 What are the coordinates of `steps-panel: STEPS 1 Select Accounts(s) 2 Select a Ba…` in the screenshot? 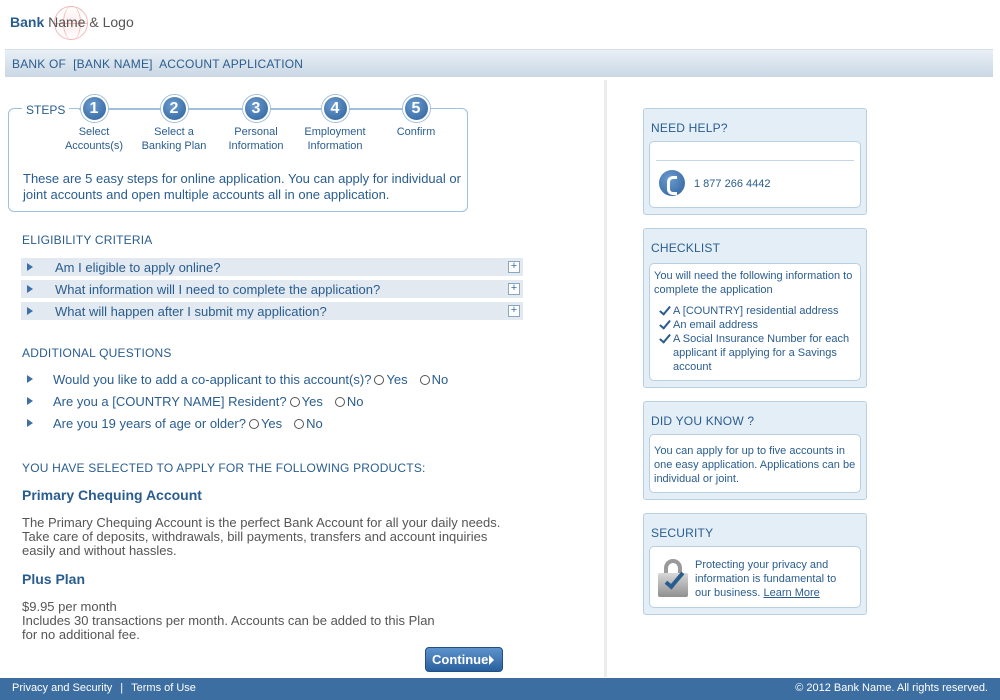 It's located at (238, 153).